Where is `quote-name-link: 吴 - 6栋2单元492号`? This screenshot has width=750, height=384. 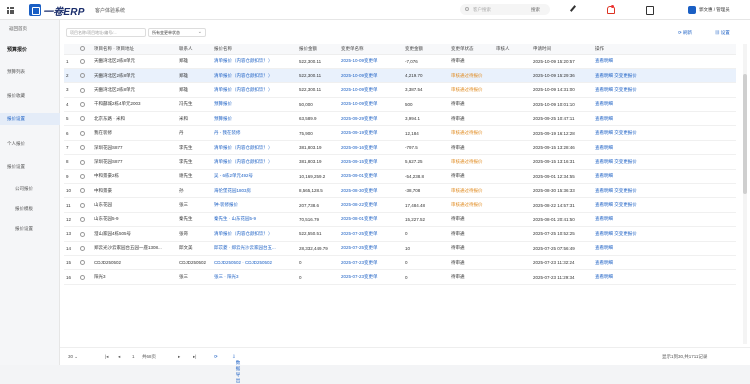 quote-name-link: 吴 - 6栋2单元492号 is located at coordinates (254, 177).